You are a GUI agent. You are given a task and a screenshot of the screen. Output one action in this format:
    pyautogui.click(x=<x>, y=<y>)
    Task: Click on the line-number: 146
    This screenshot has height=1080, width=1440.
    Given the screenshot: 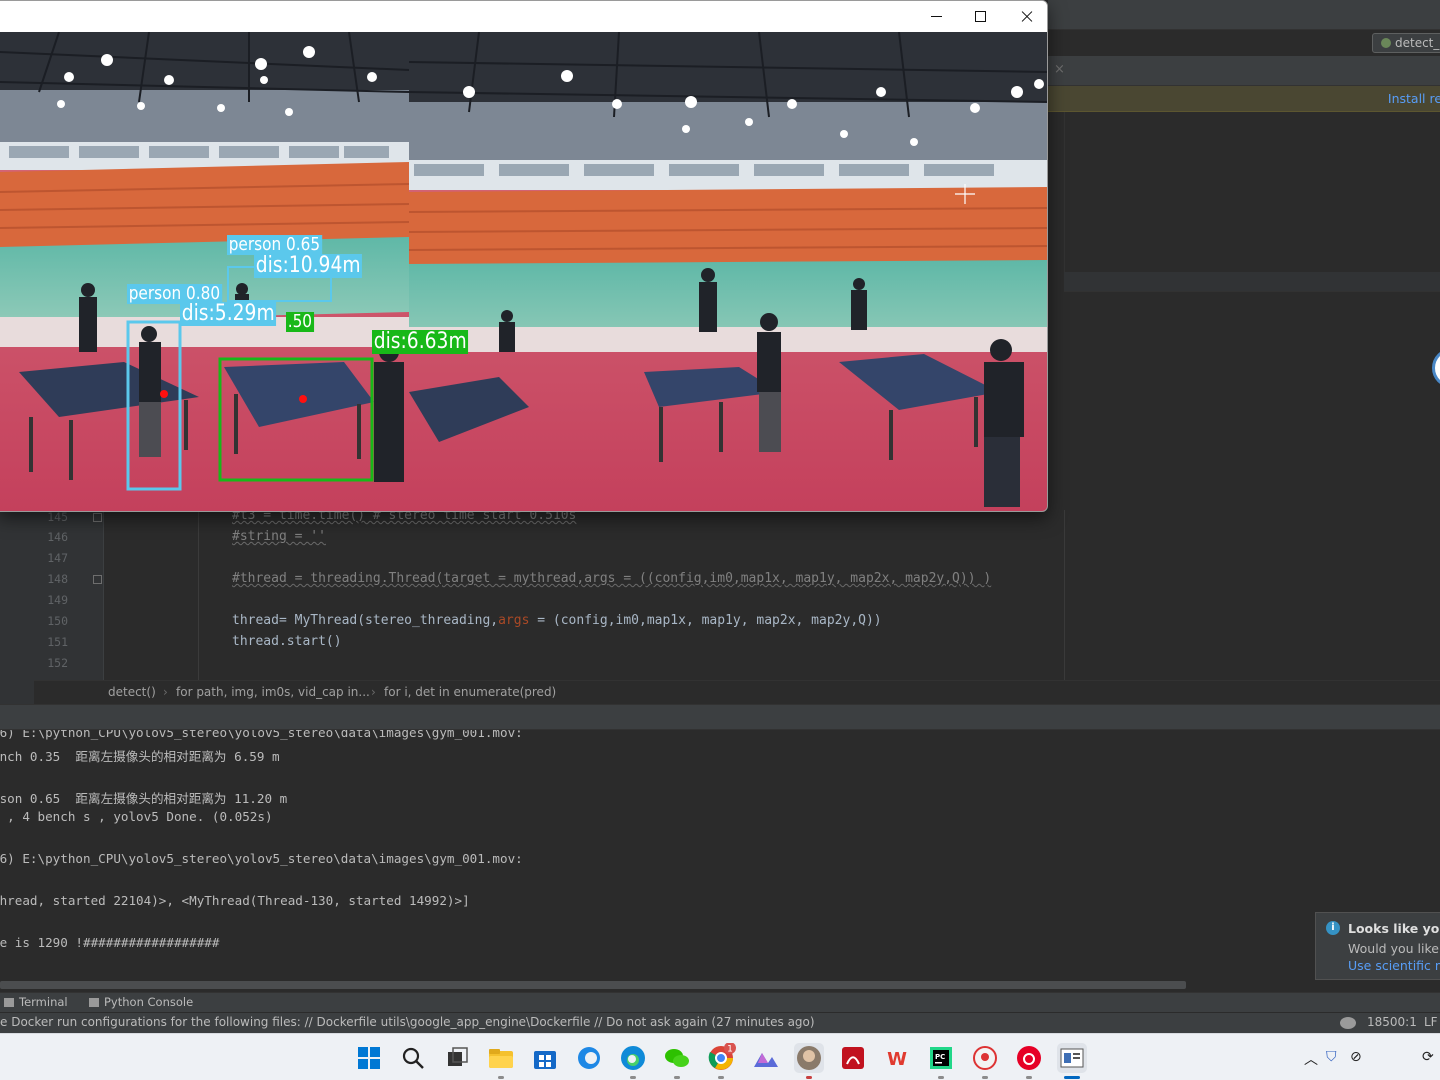 What is the action you would take?
    pyautogui.click(x=57, y=537)
    